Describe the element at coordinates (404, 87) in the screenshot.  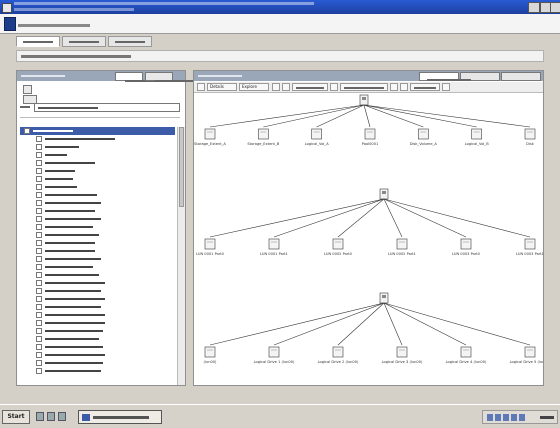
I see `refresh-icon` at that location.